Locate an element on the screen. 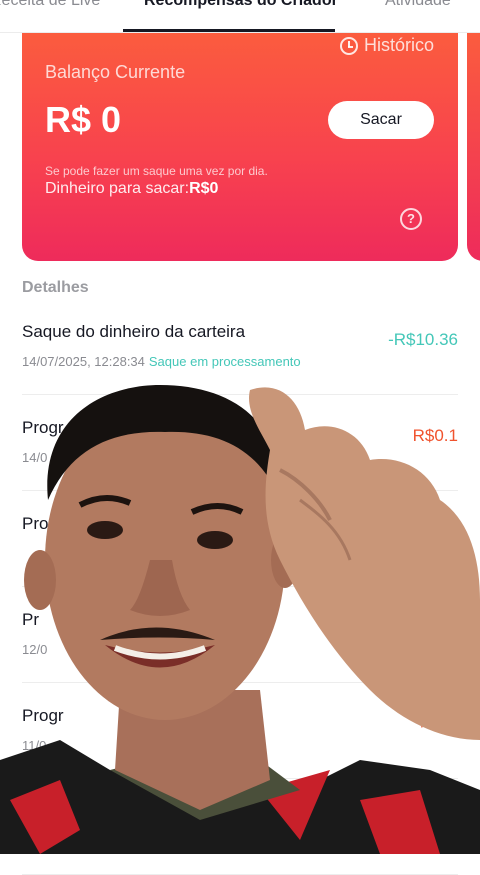 This screenshot has width=480, height=875. transaction-date: 11/0 is located at coordinates (34, 745).